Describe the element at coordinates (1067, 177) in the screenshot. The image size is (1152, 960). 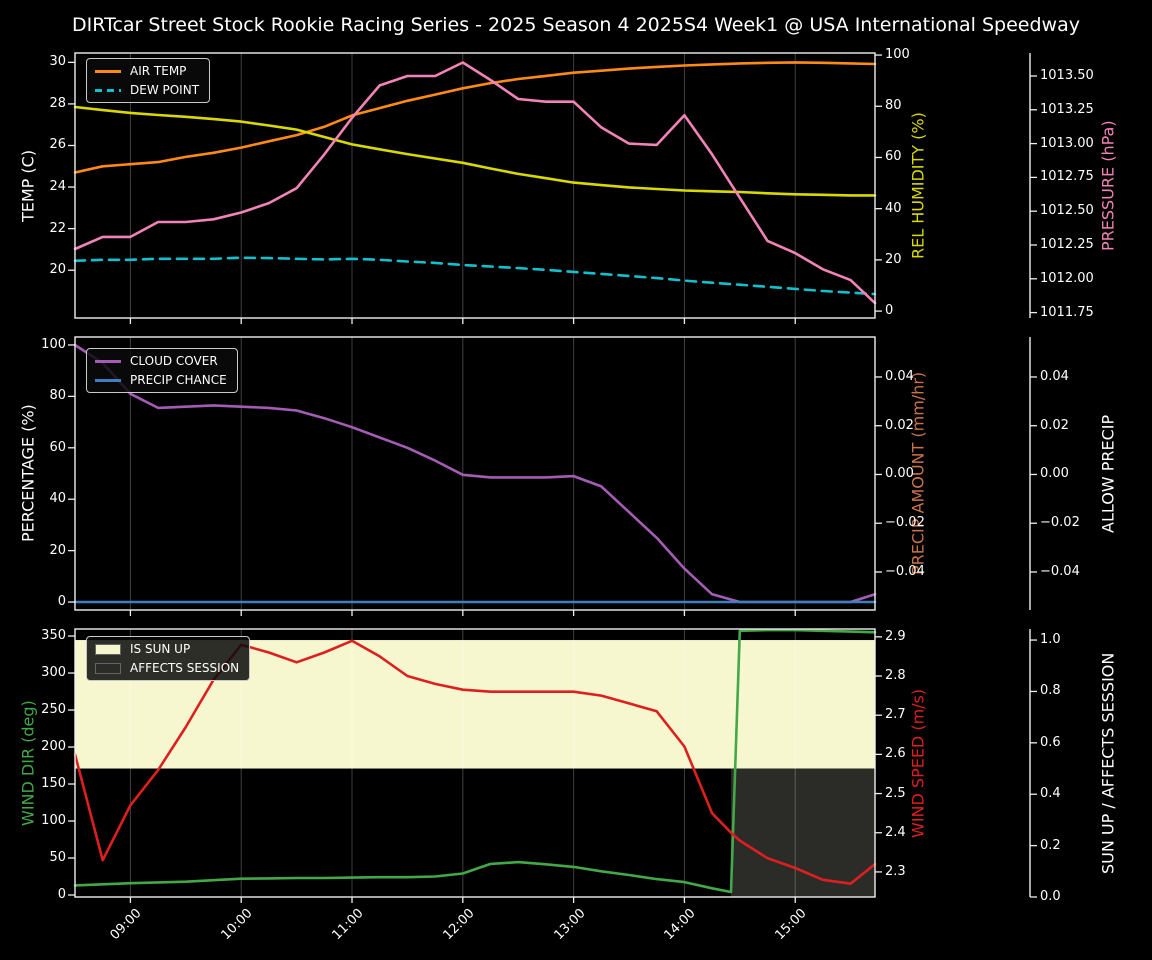
I see `y-tick-label: 1012.75` at that location.